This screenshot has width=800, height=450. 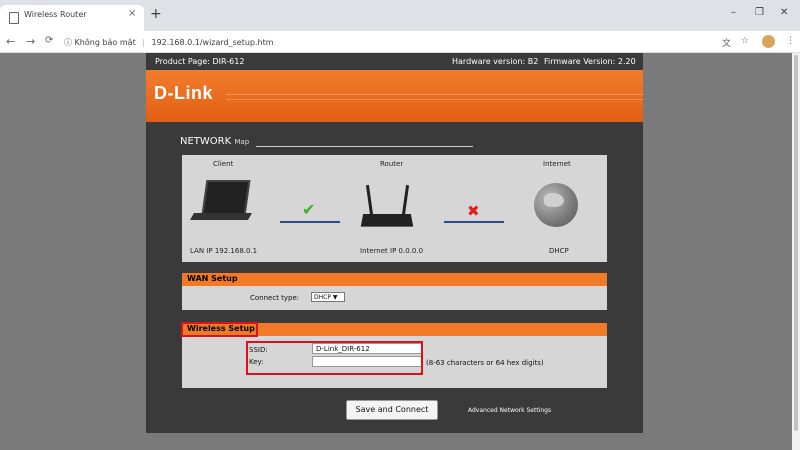 I want to click on page-icon, so click(x=14, y=18).